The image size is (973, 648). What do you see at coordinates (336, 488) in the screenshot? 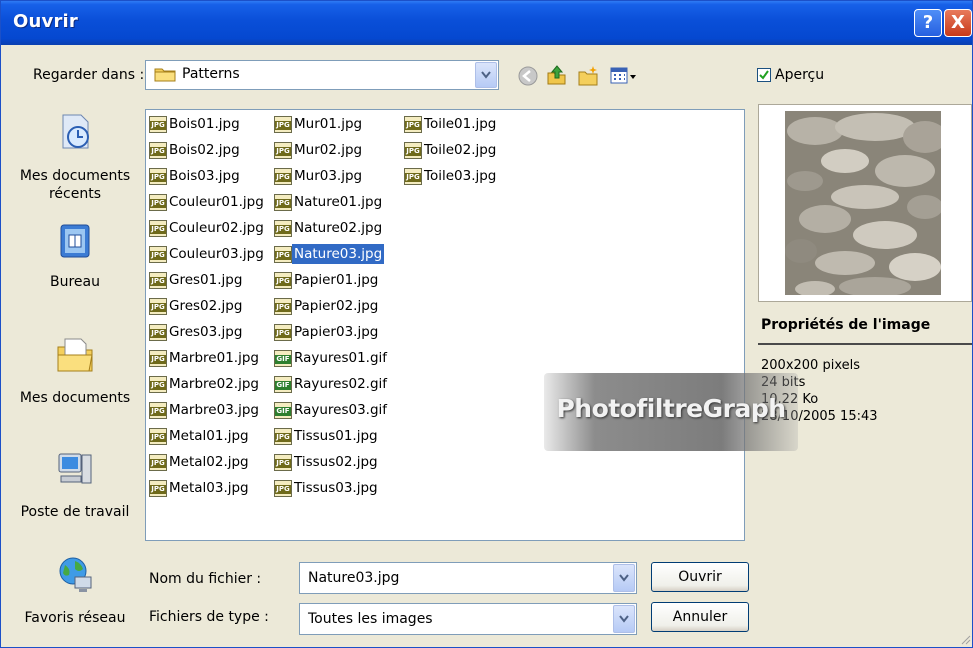
I see `file-name: Tissus03.jpg` at bounding box center [336, 488].